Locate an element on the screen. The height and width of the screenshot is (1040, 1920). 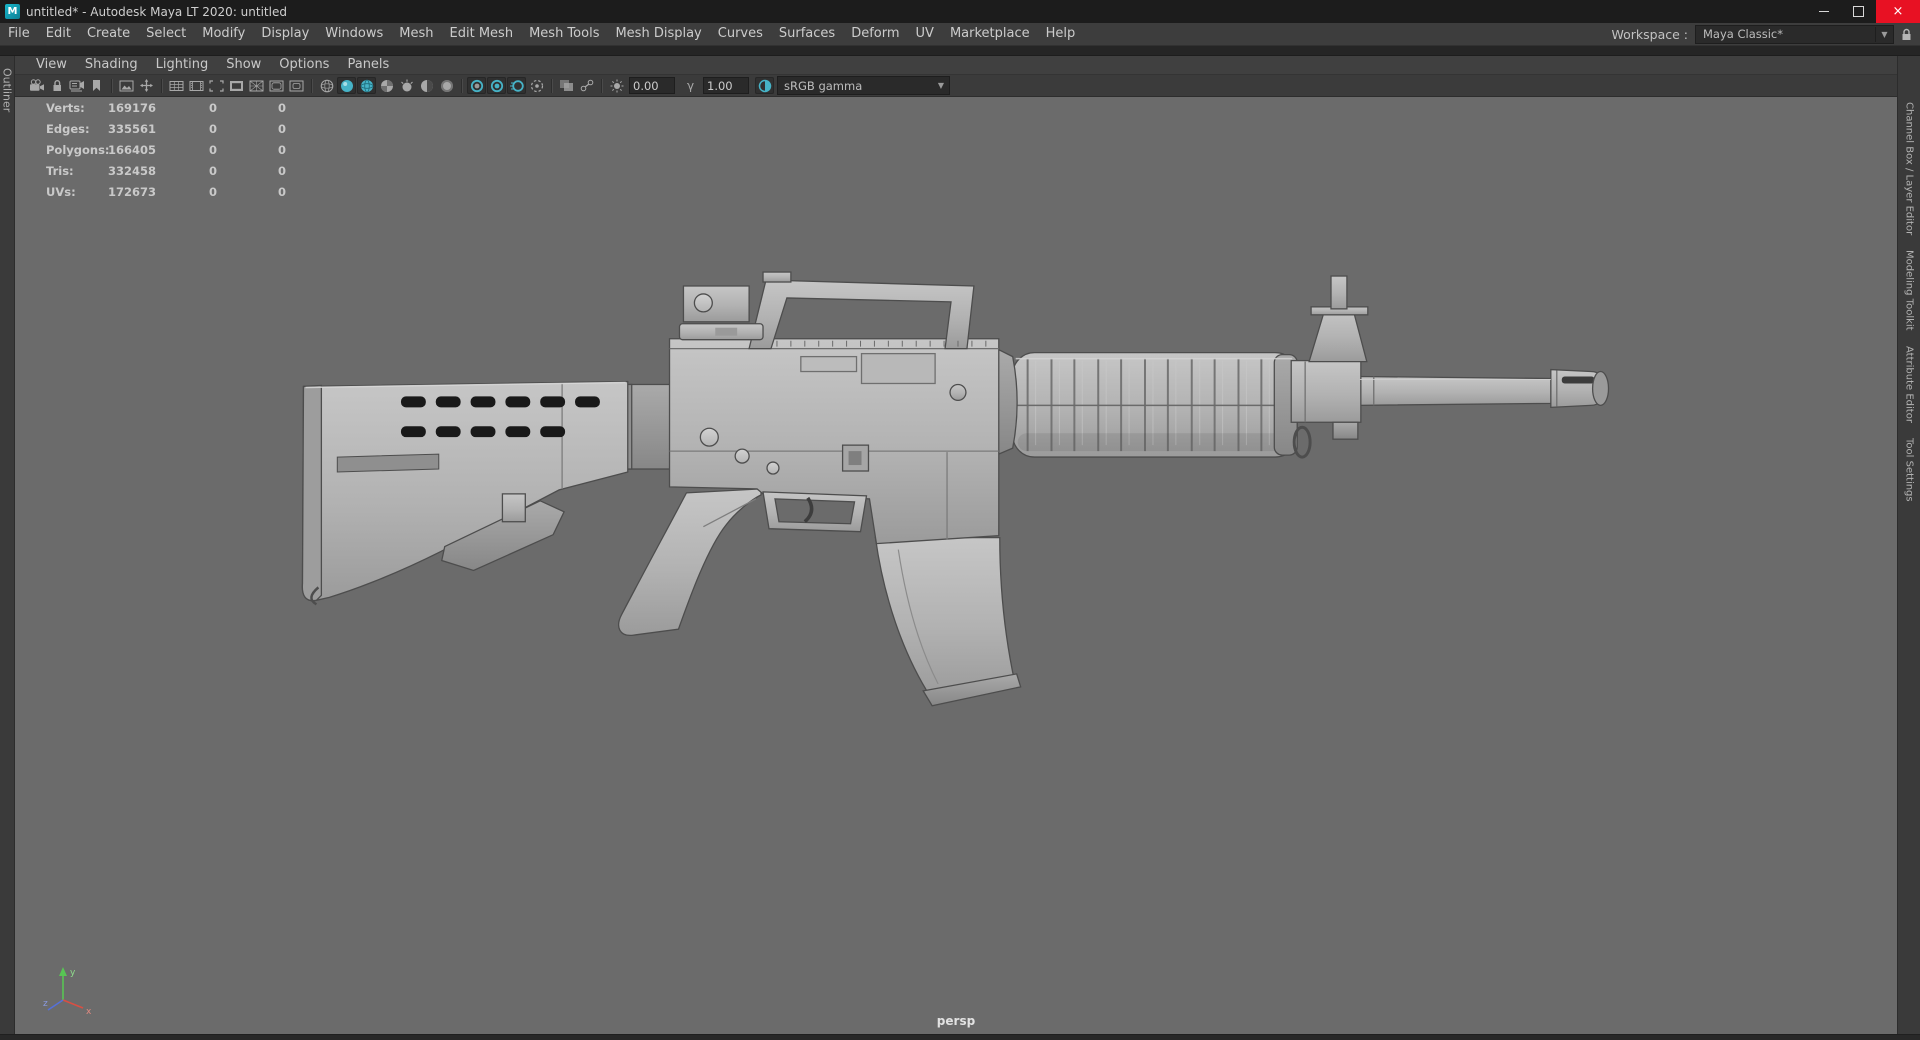
antialiasing-icon is located at coordinates (476, 85).